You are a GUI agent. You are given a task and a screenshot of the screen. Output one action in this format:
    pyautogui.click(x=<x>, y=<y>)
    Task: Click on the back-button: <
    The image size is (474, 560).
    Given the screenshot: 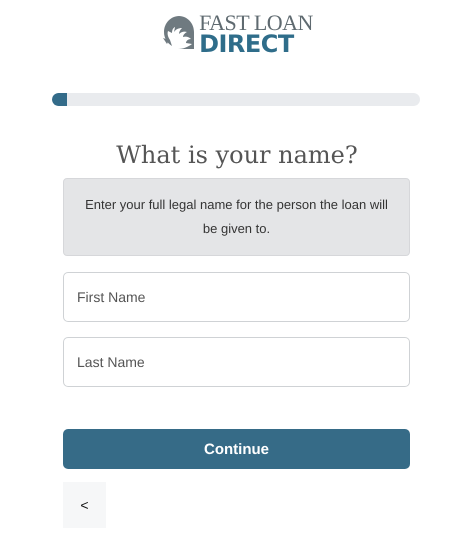 What is the action you would take?
    pyautogui.click(x=84, y=505)
    